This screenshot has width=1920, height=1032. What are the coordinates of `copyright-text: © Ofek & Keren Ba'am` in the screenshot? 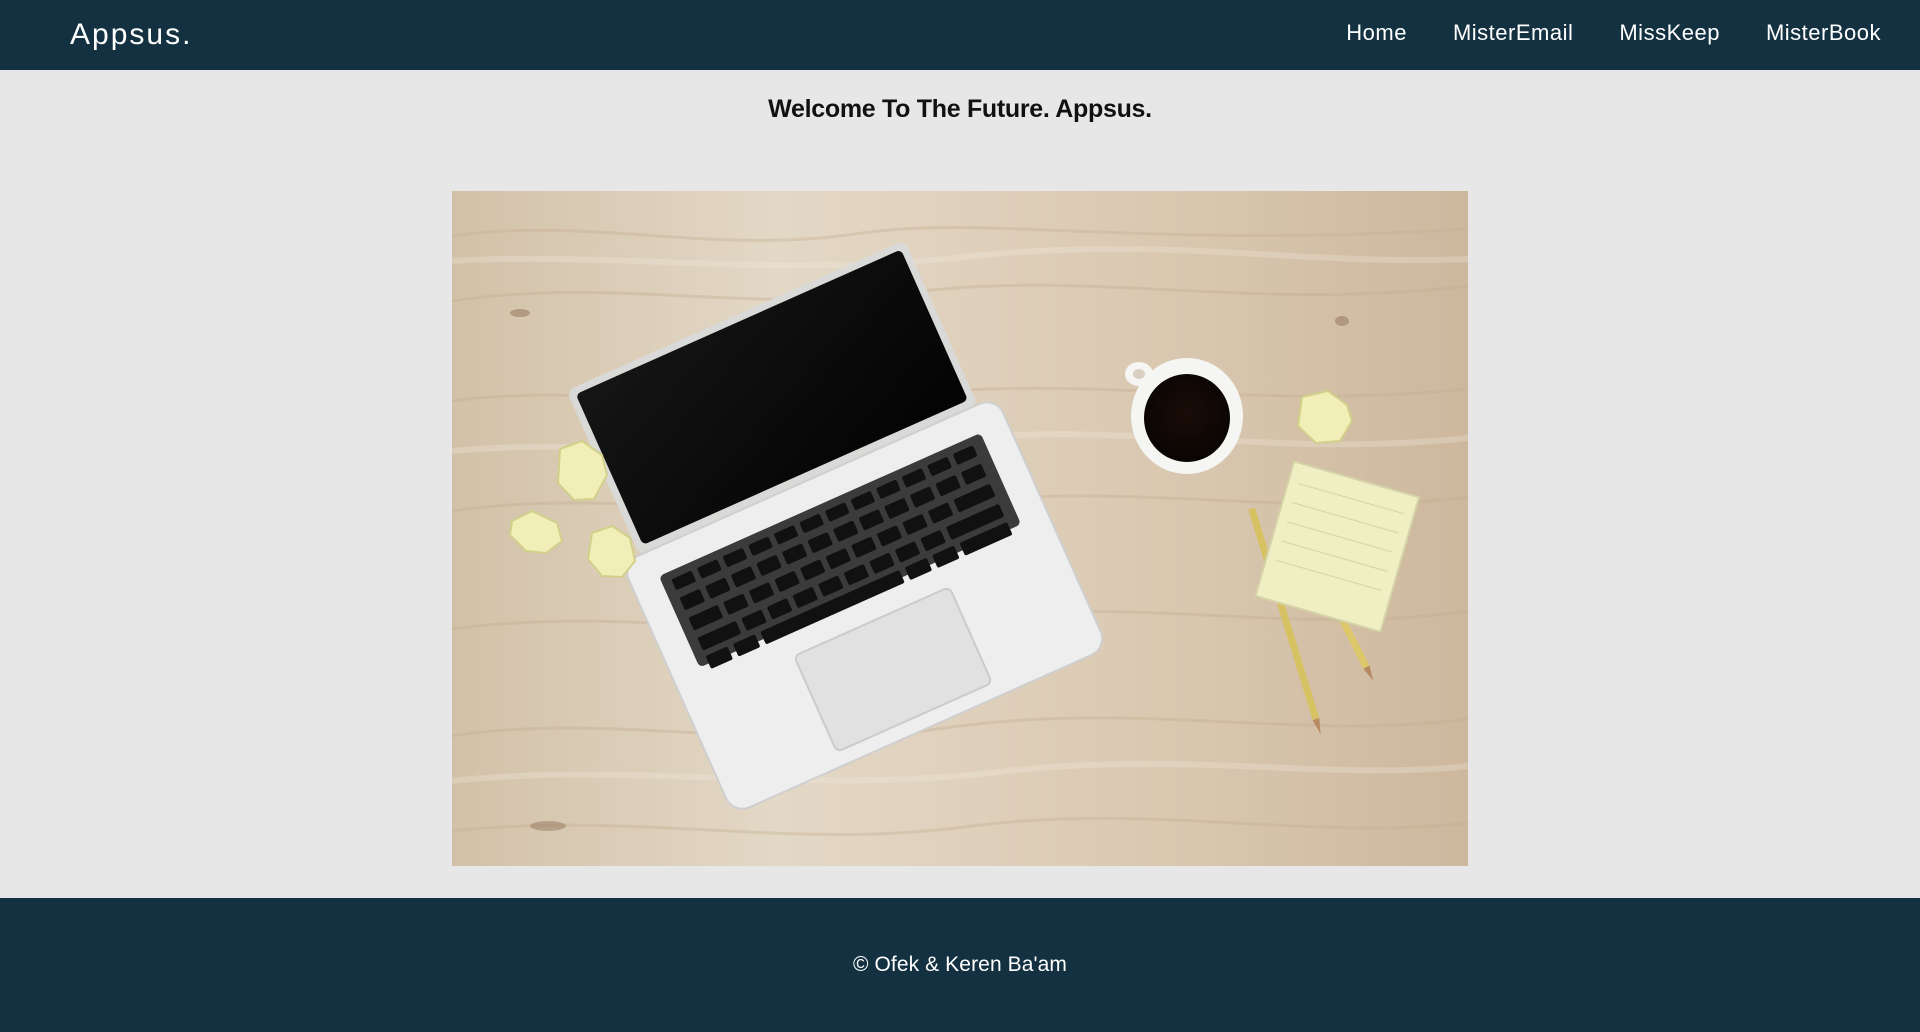 It's located at (960, 964).